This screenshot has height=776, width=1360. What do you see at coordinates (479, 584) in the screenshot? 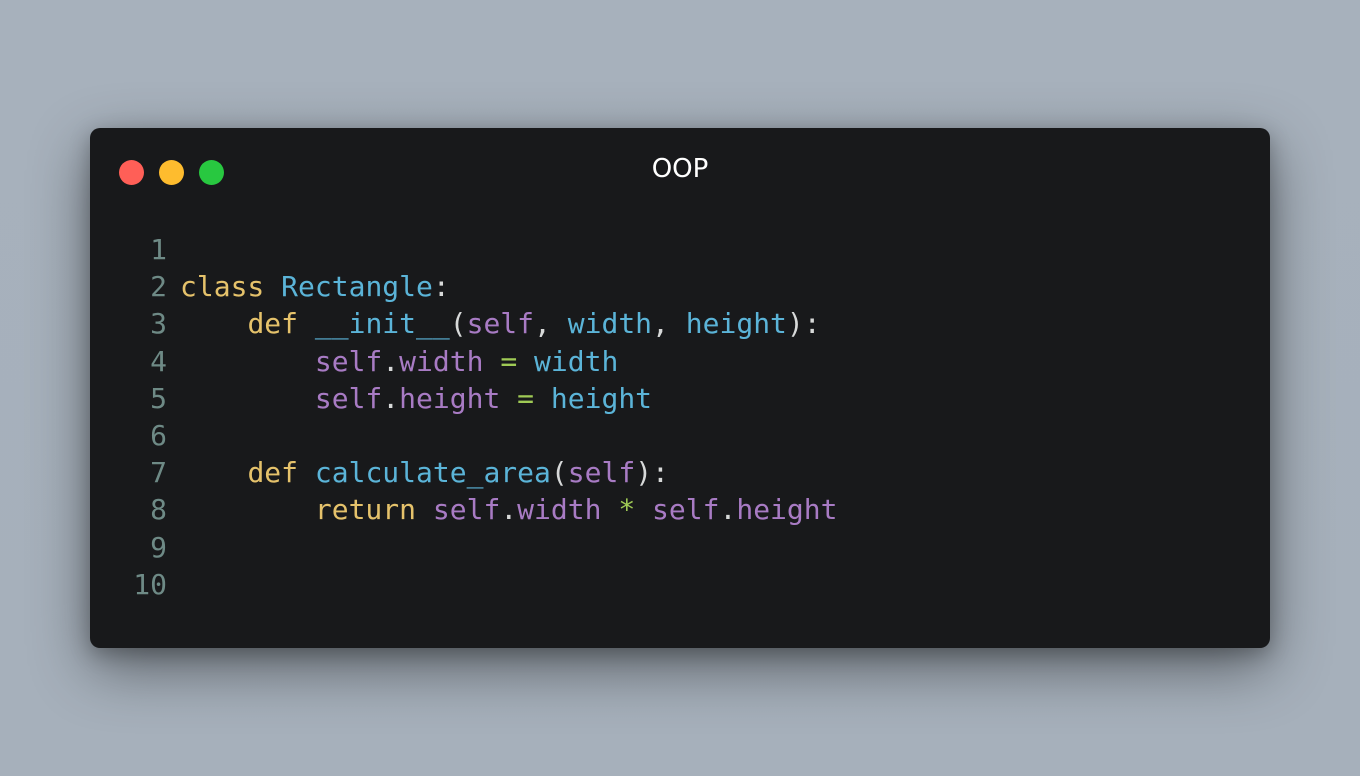
I see `code-line: 10` at bounding box center [479, 584].